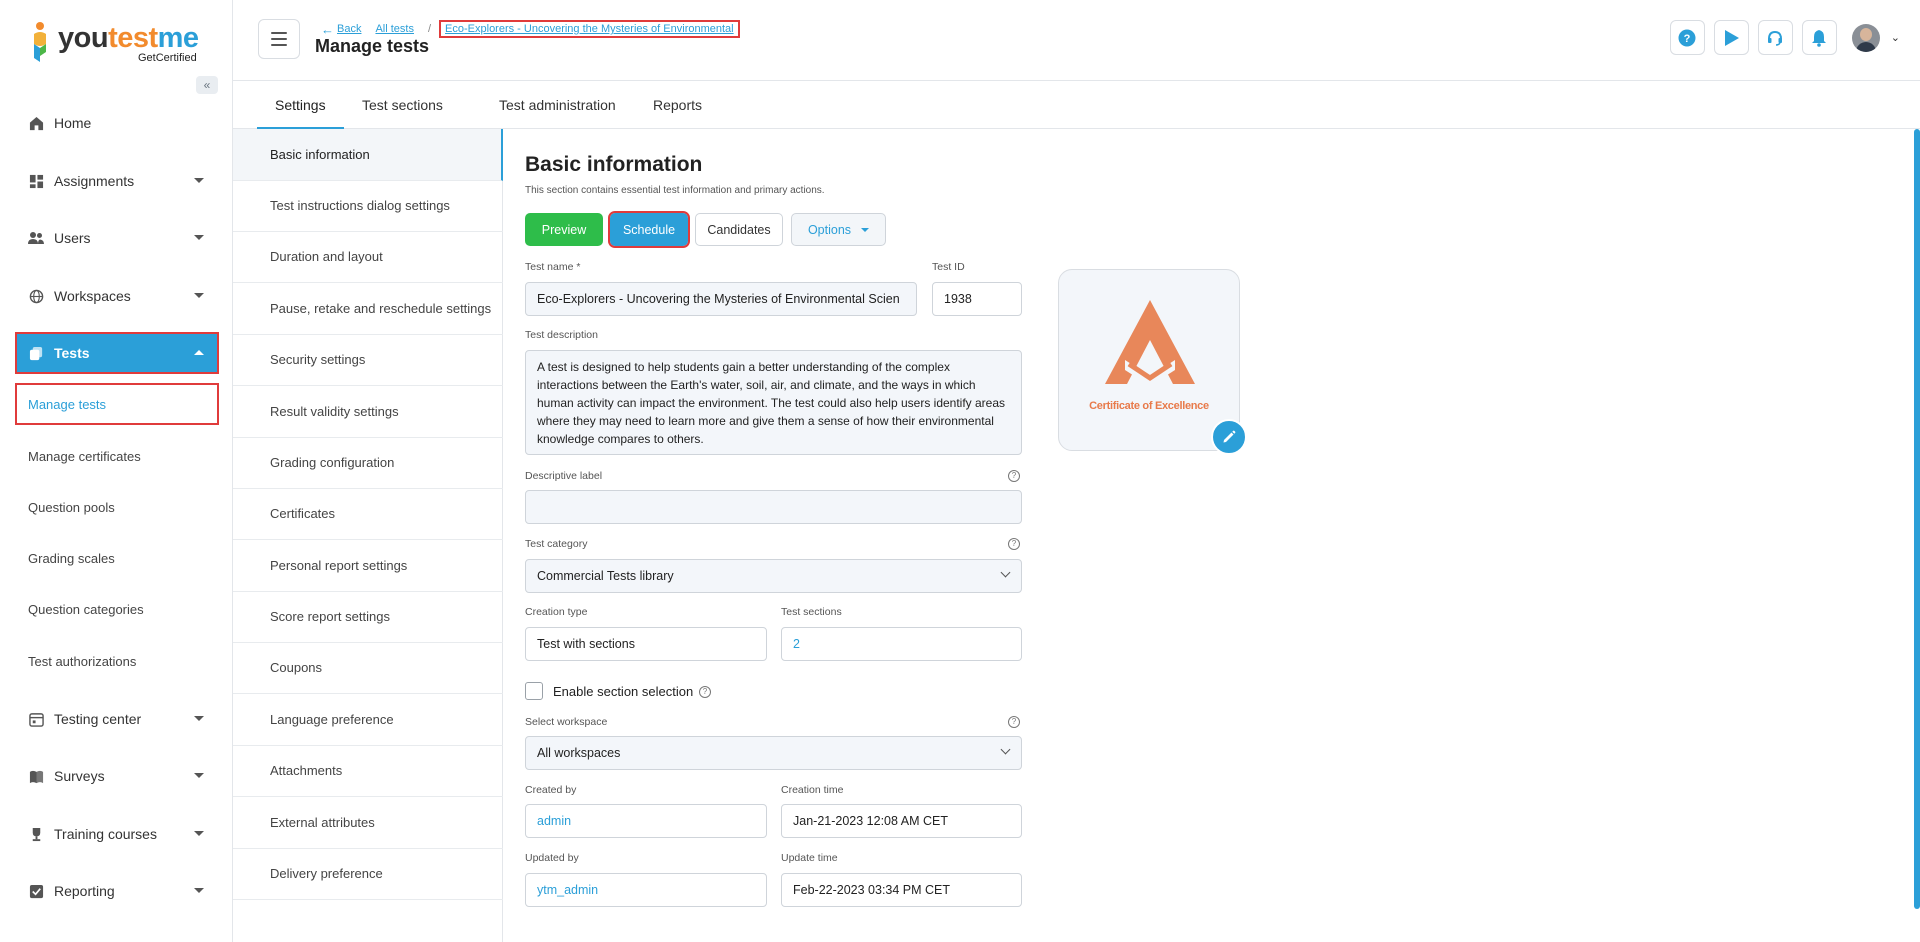 This screenshot has width=1920, height=942. I want to click on headset-icon, so click(1775, 38).